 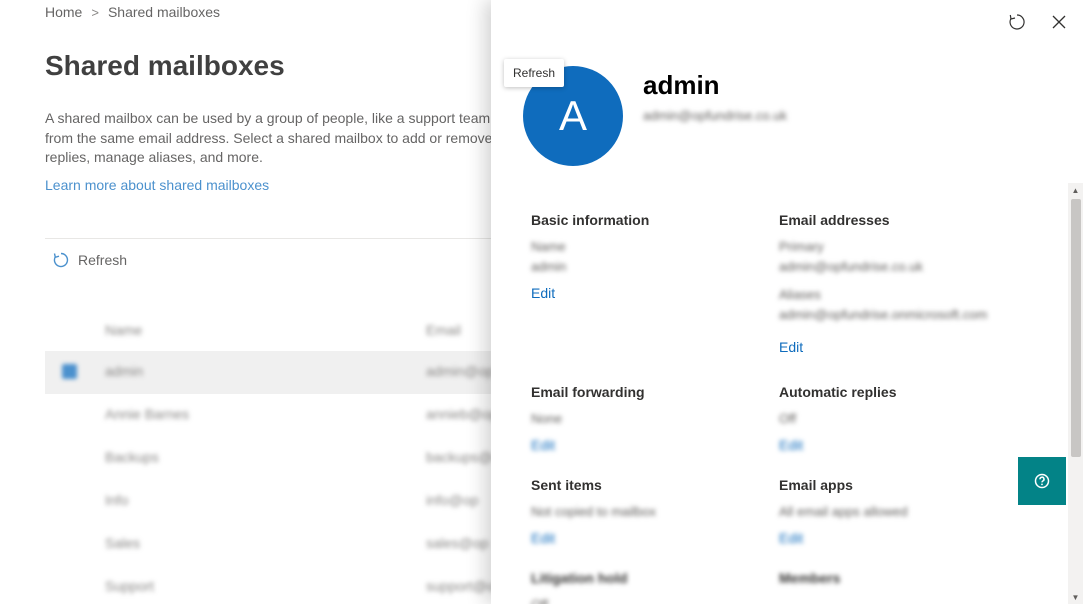 What do you see at coordinates (588, 392) in the screenshot?
I see `section-title: Email forwarding` at bounding box center [588, 392].